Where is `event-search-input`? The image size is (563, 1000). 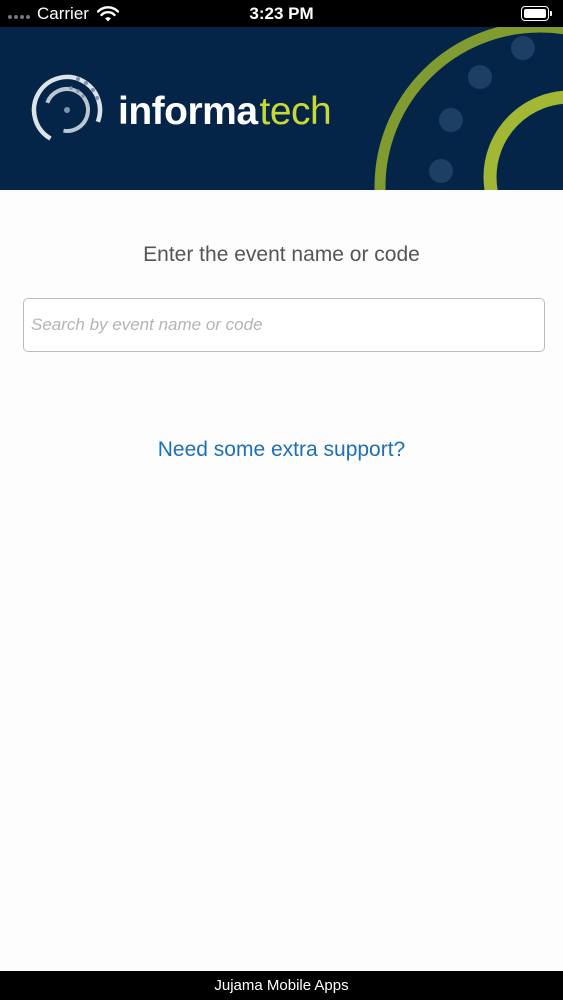
event-search-input is located at coordinates (284, 325).